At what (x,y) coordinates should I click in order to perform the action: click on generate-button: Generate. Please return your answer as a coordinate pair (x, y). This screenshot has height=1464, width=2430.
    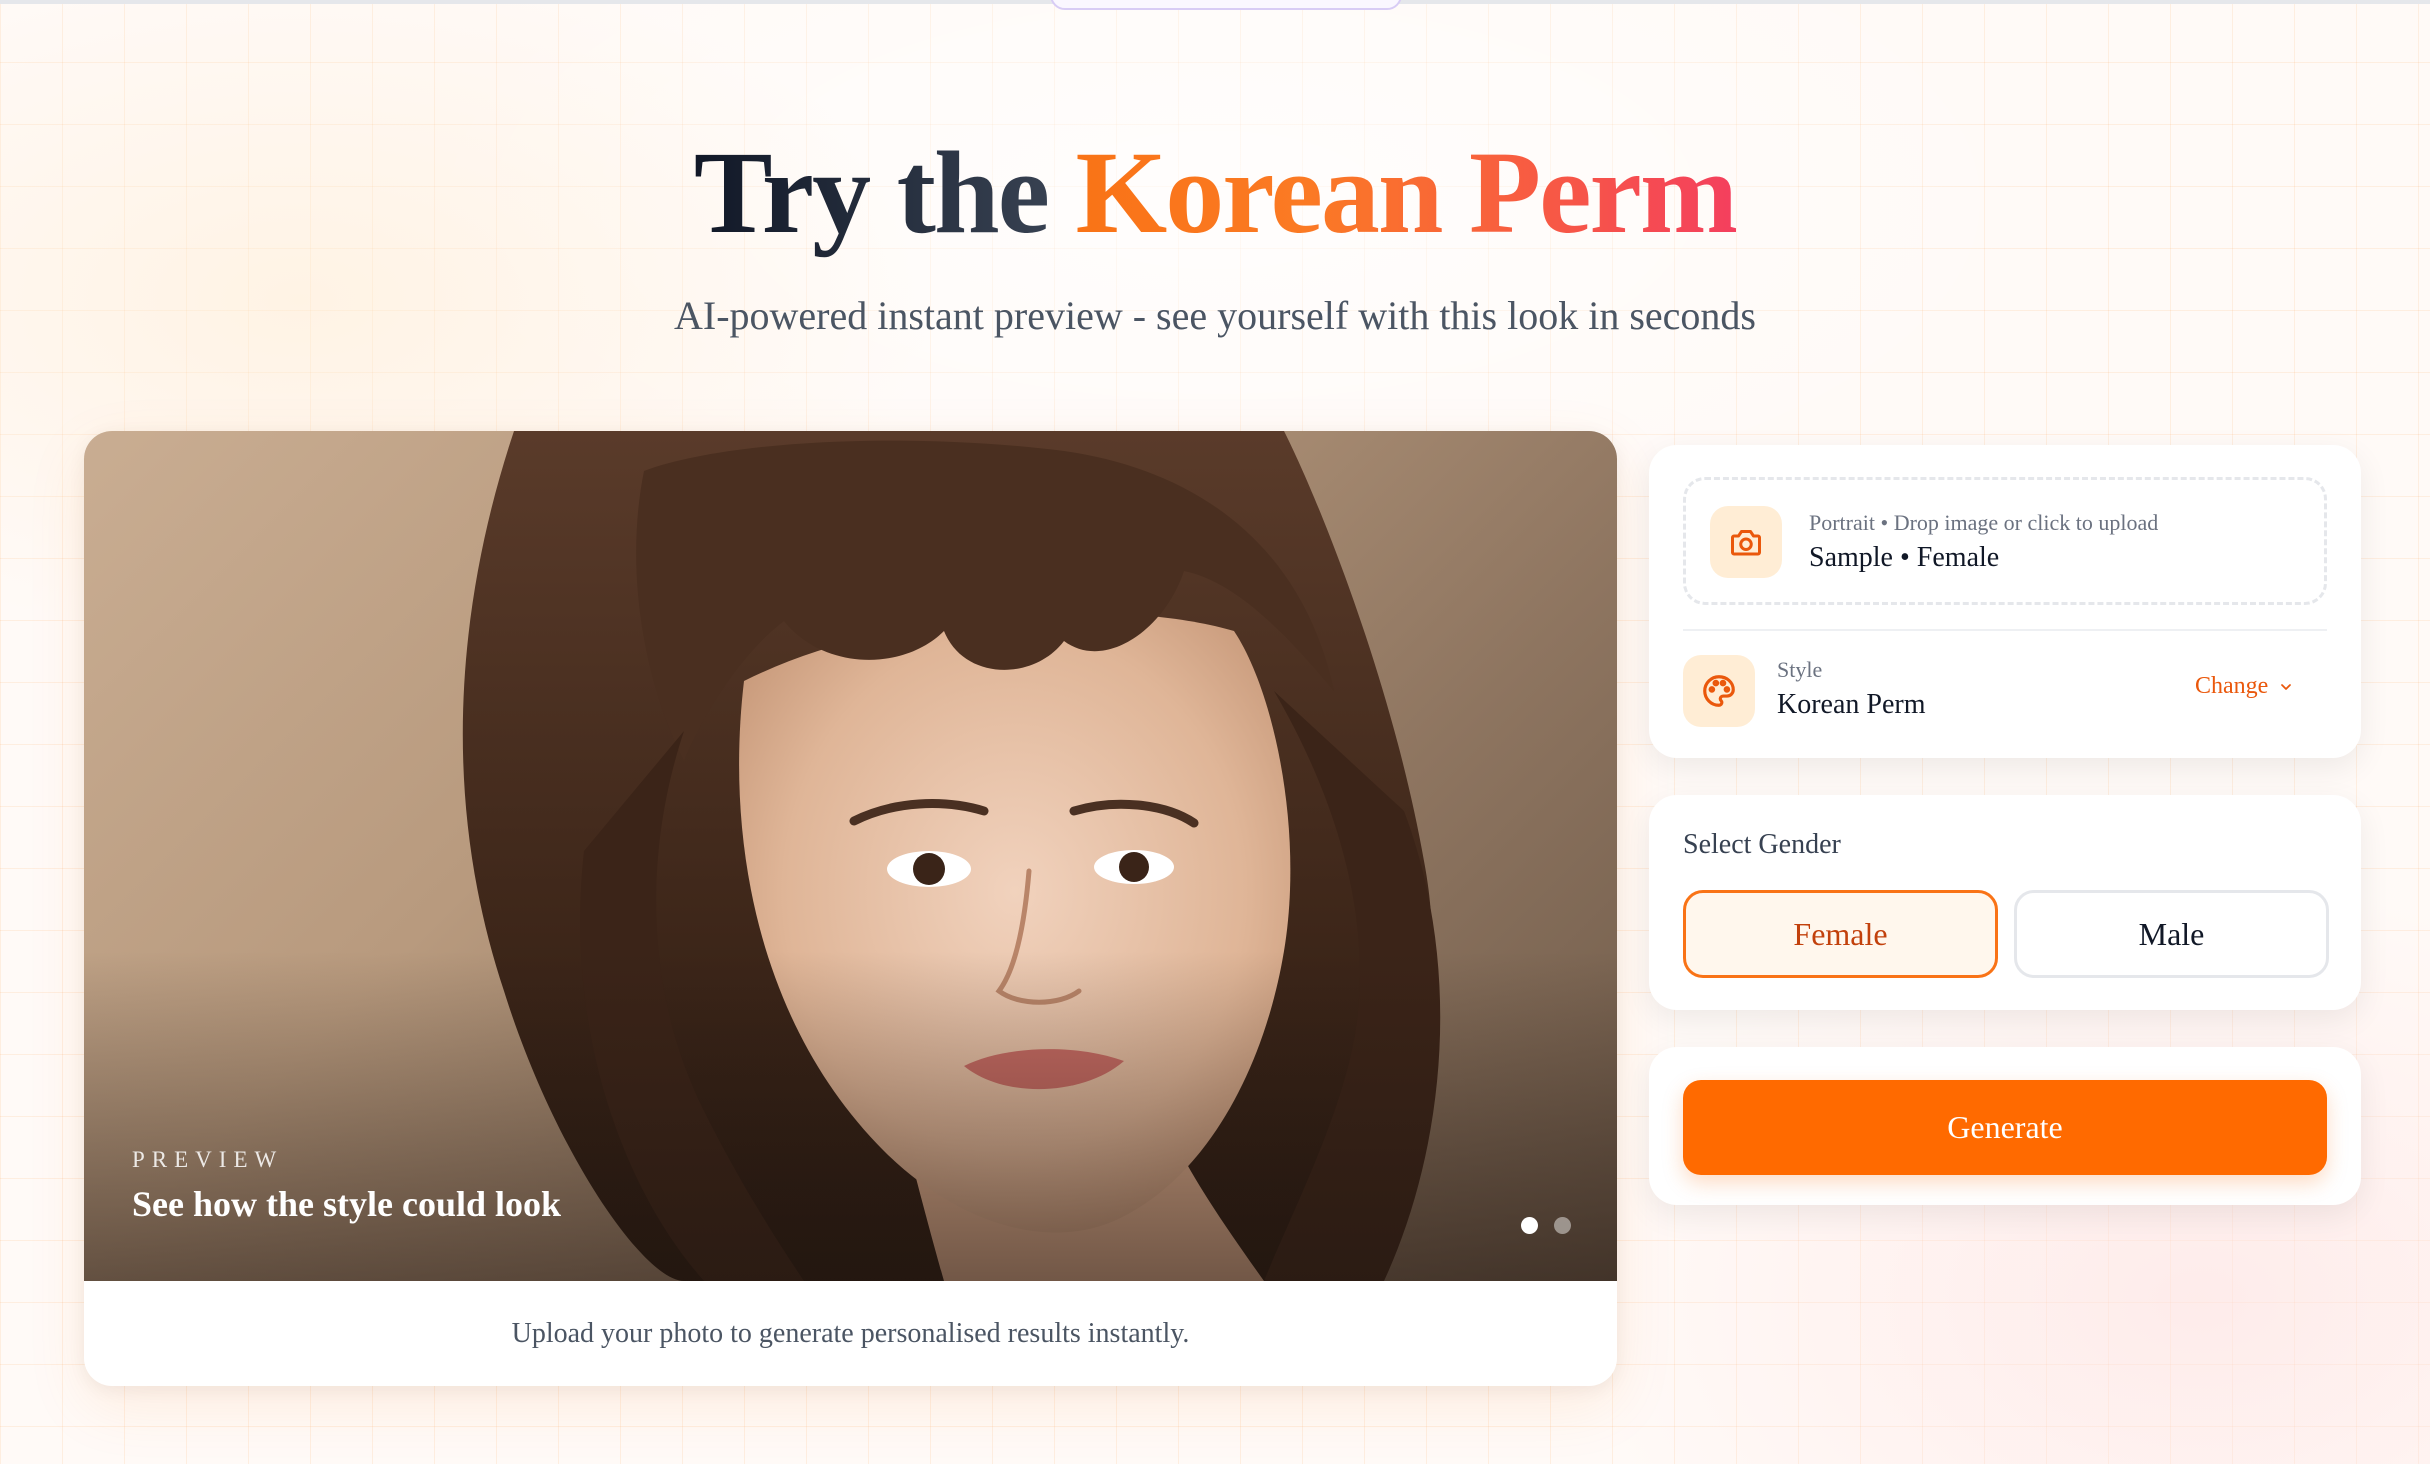
    Looking at the image, I should click on (2005, 1127).